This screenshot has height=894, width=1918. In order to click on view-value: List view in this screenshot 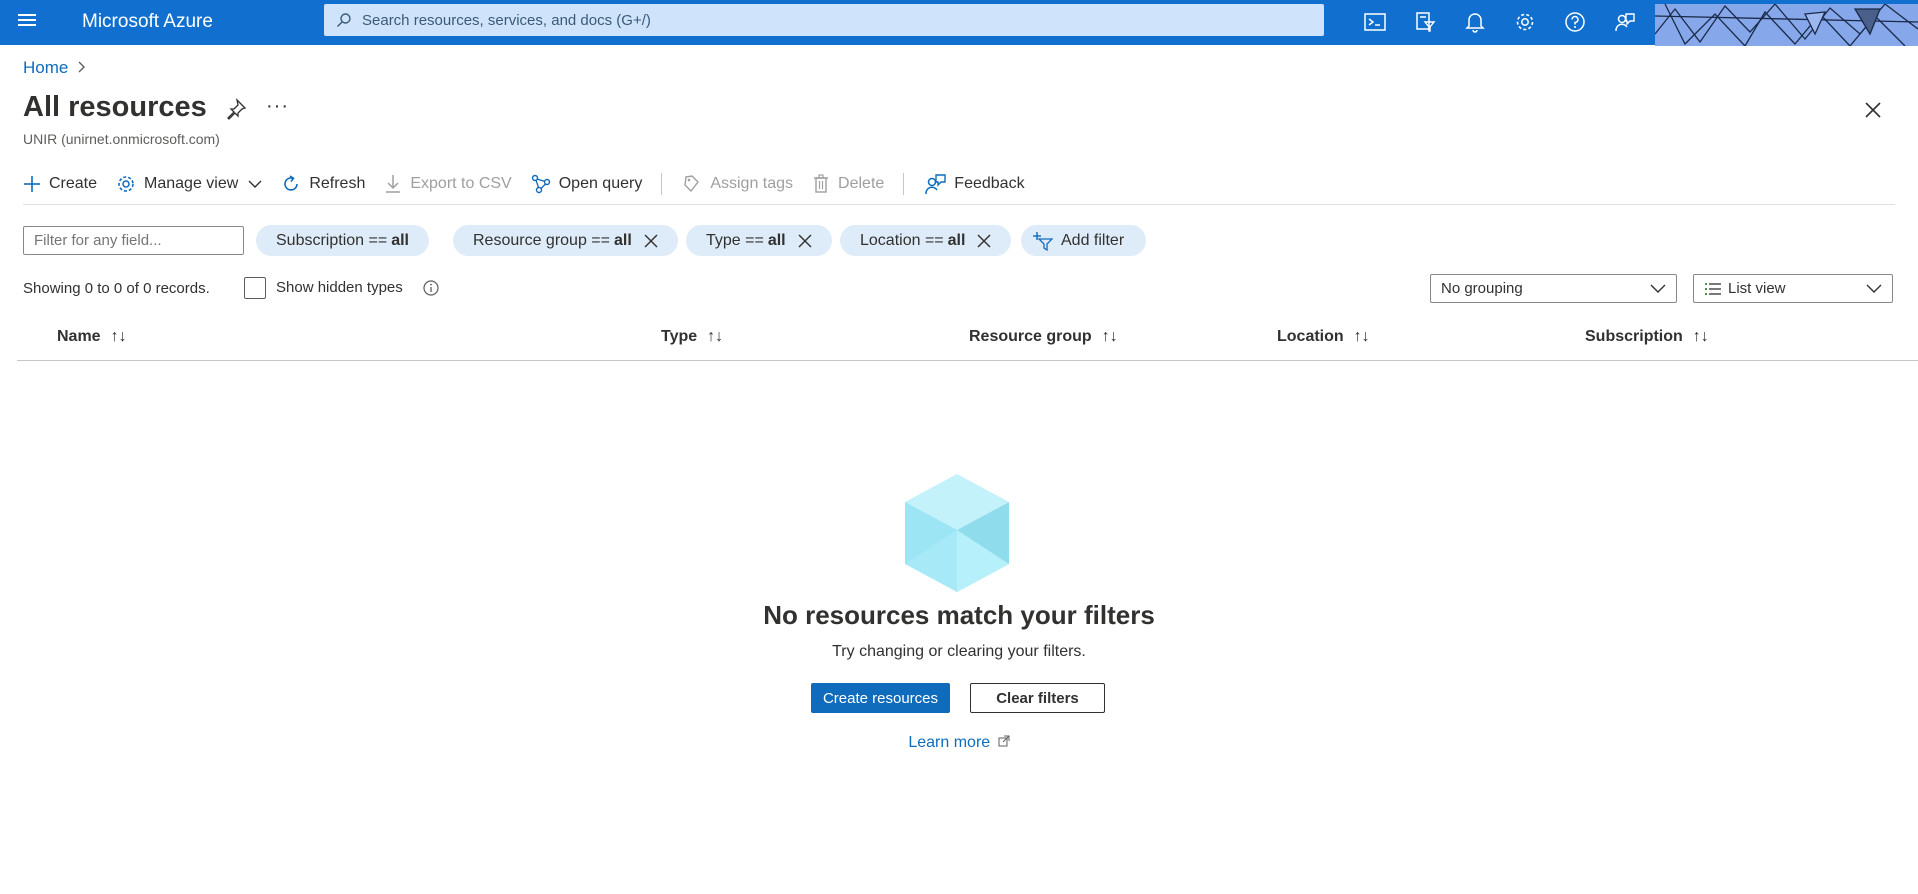, I will do `click(1757, 288)`.